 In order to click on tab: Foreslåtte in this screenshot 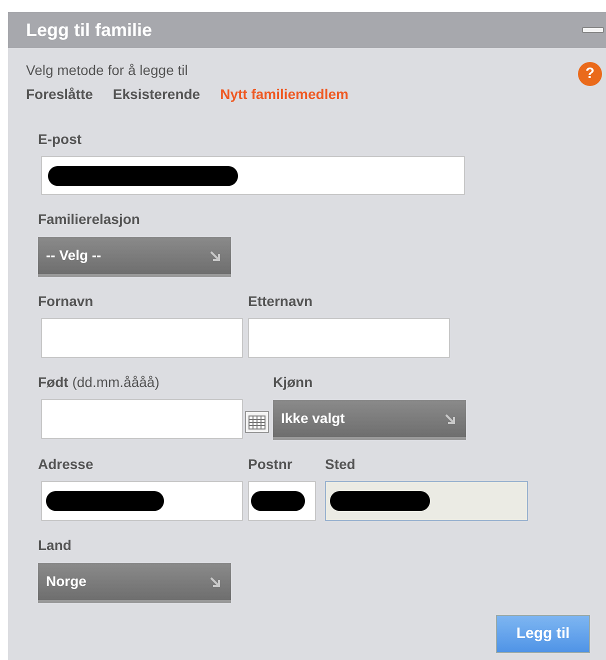, I will do `click(59, 94)`.